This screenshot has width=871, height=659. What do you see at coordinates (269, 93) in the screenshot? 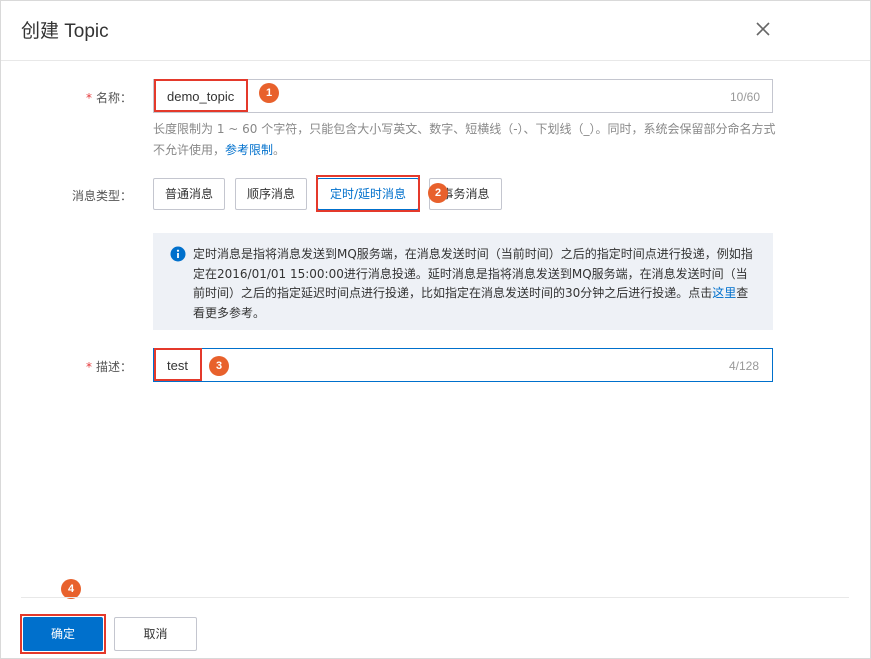
I see `step-badge-1: 1` at bounding box center [269, 93].